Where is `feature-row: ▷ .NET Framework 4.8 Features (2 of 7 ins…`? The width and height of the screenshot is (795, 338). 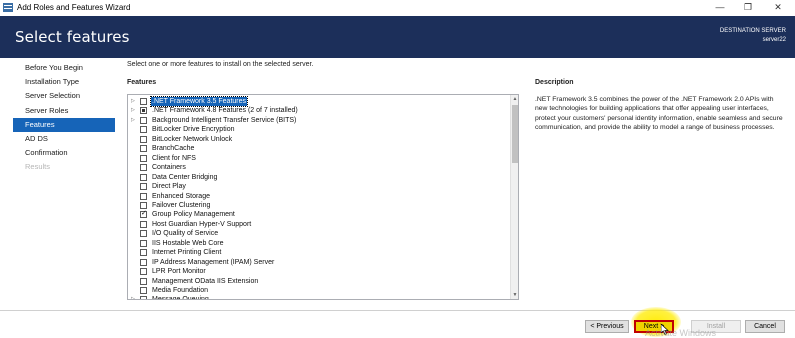
feature-row: ▷ .NET Framework 4.8 Features (2 of 7 ins… is located at coordinates (319, 111).